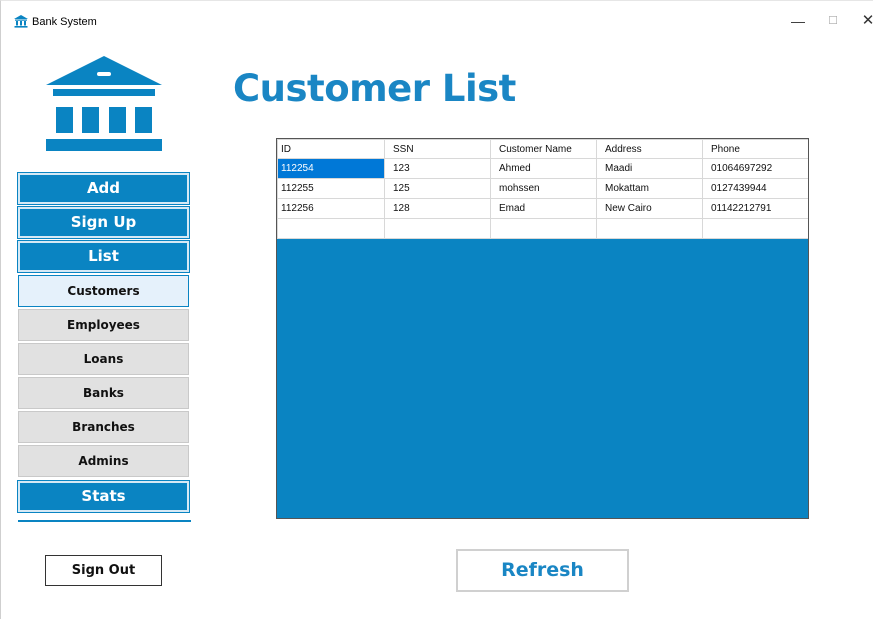 Image resolution: width=874 pixels, height=620 pixels. I want to click on table-row: 112256 128 Emad New Cairo 01142212791, so click(542, 208).